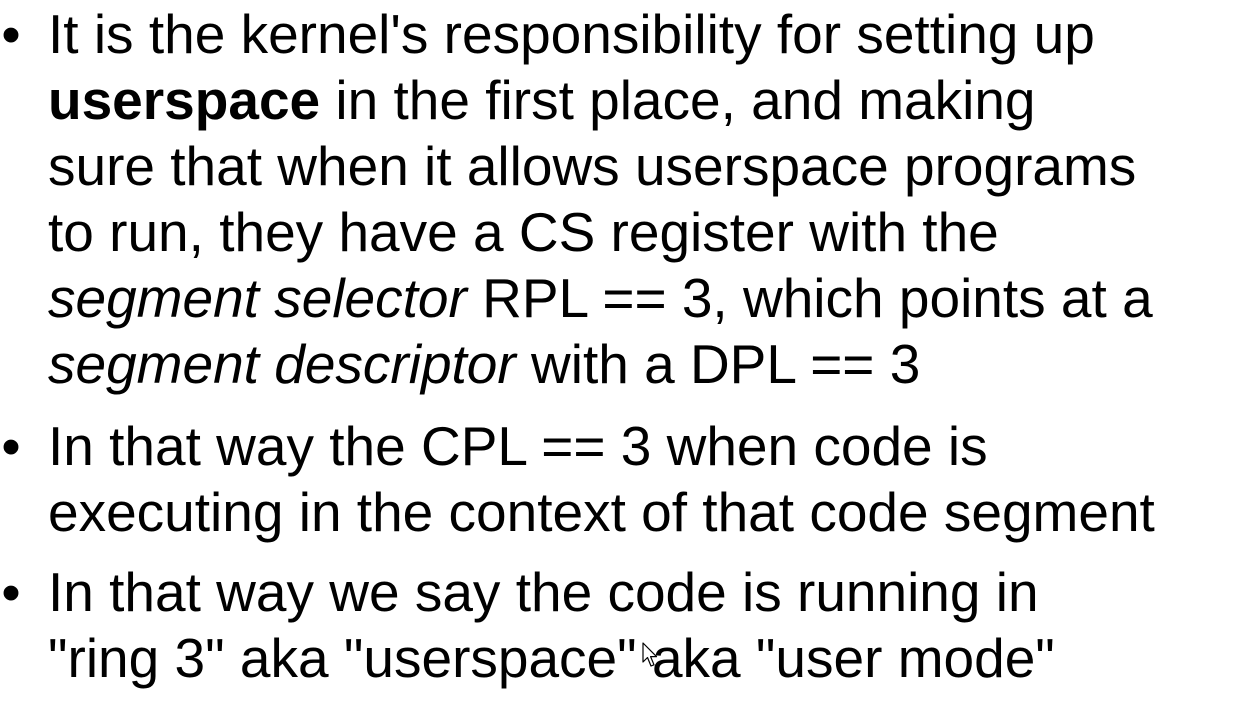 This screenshot has height=708, width=1248. I want to click on line-text: with a DPL == 3, so click(718, 364).